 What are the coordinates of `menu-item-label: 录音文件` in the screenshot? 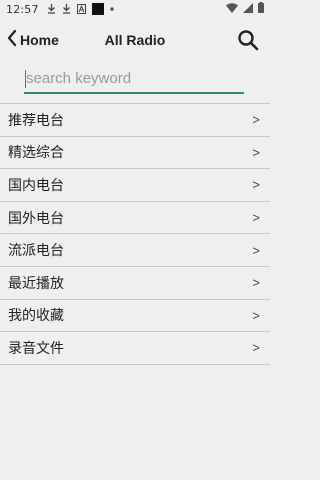 It's located at (36, 348).